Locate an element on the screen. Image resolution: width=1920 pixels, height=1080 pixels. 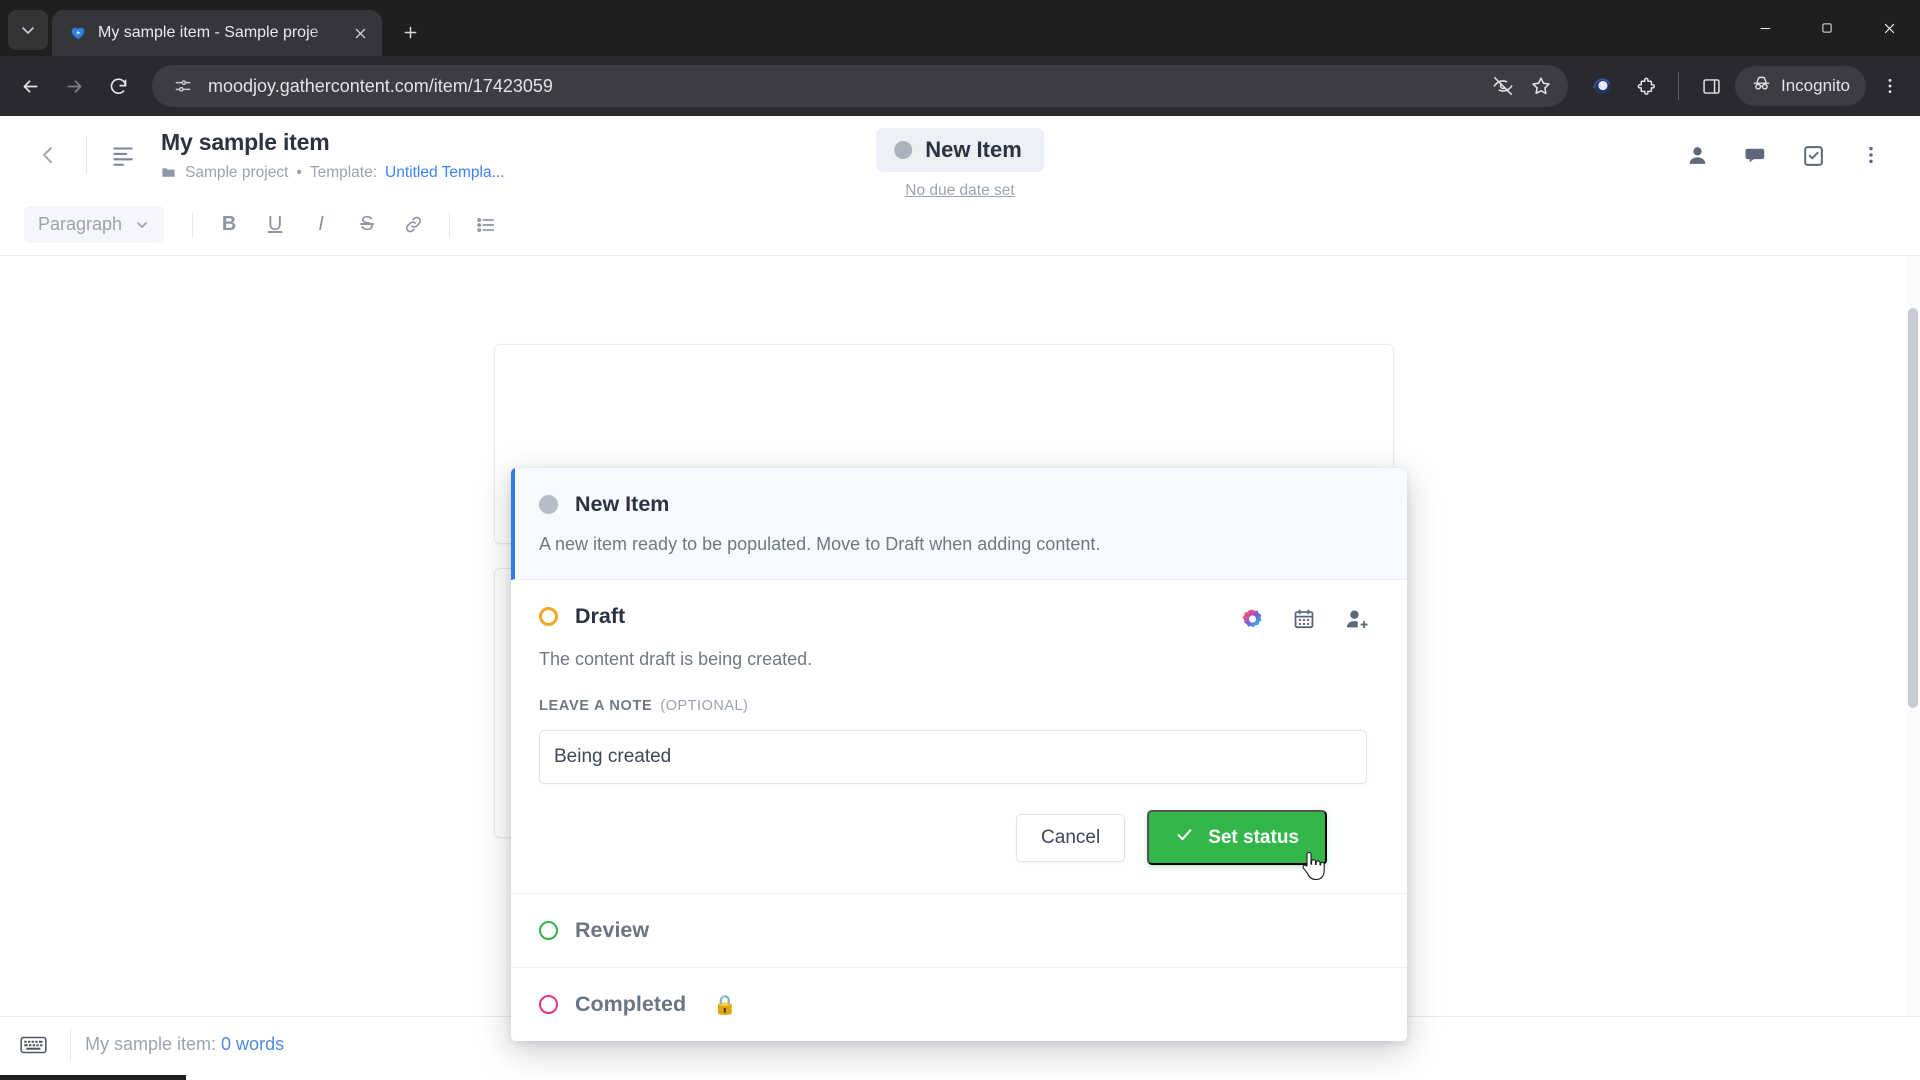
check-icon is located at coordinates (1184, 837).